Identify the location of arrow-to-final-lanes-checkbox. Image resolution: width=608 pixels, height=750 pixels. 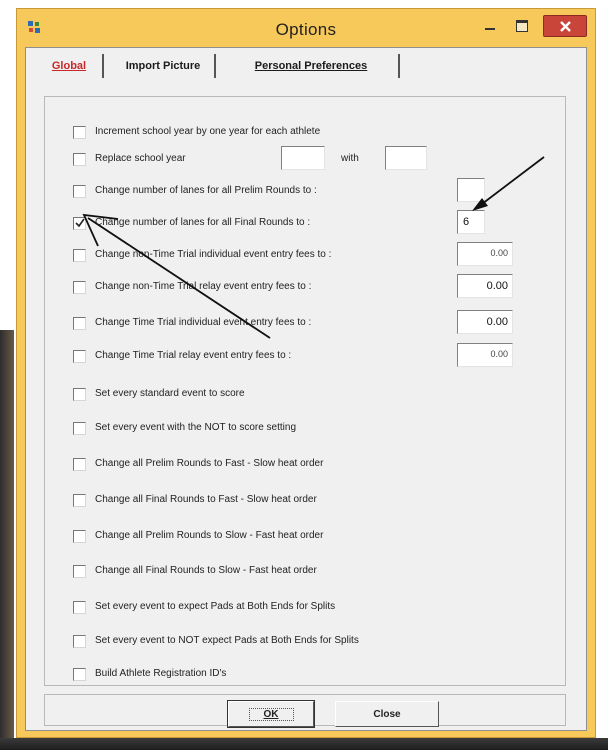
(179, 278).